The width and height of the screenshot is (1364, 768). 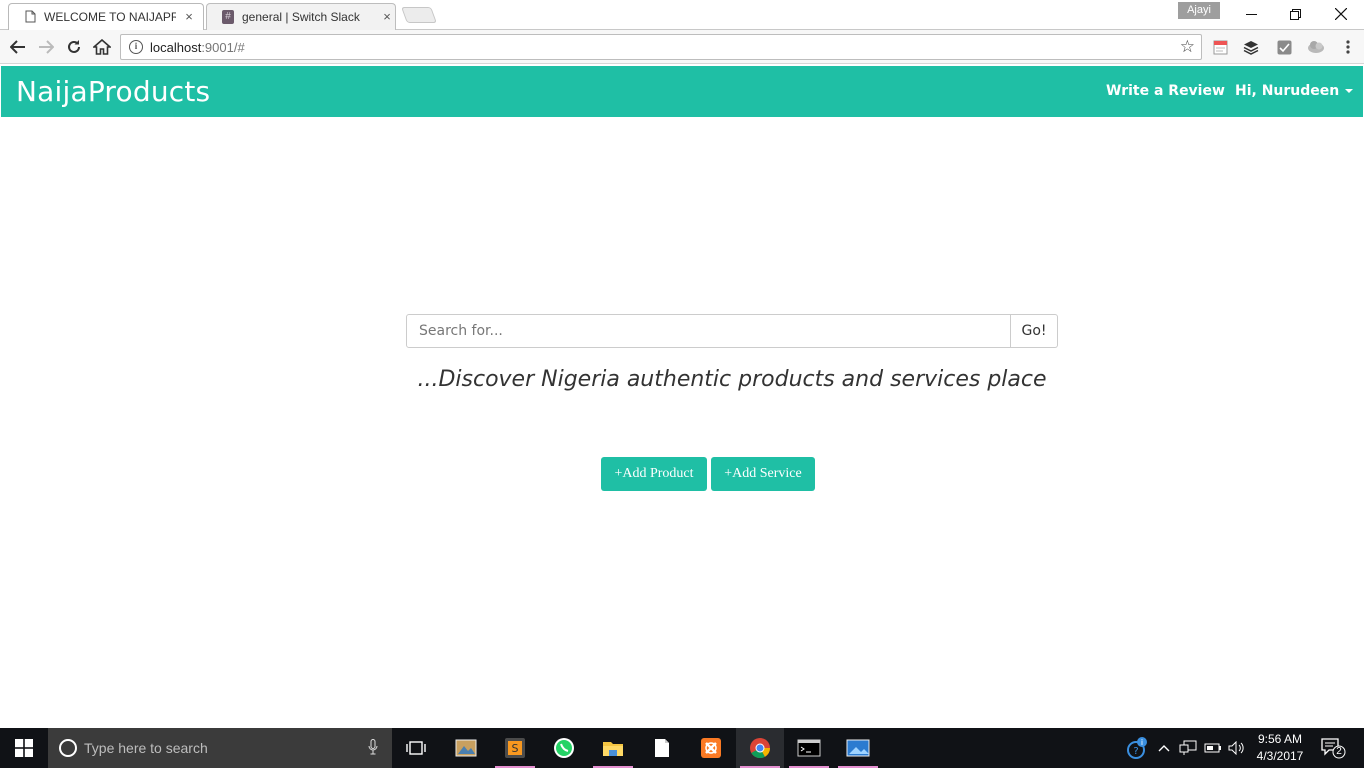 I want to click on task-view-icon, so click(x=416, y=748).